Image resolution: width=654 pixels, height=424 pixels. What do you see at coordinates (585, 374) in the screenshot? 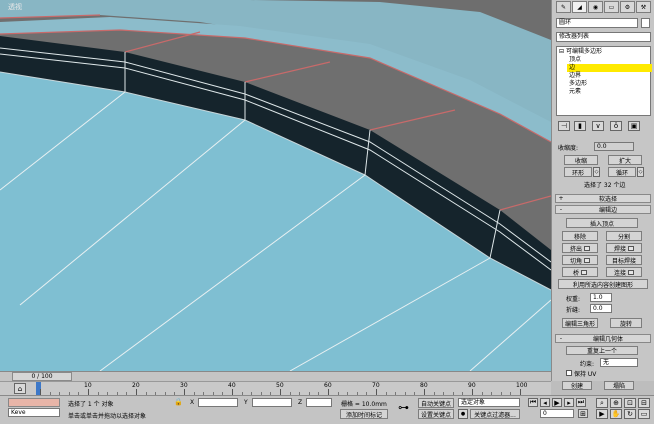
I see `preserve-uv-label: 保持 UV` at bounding box center [585, 374].